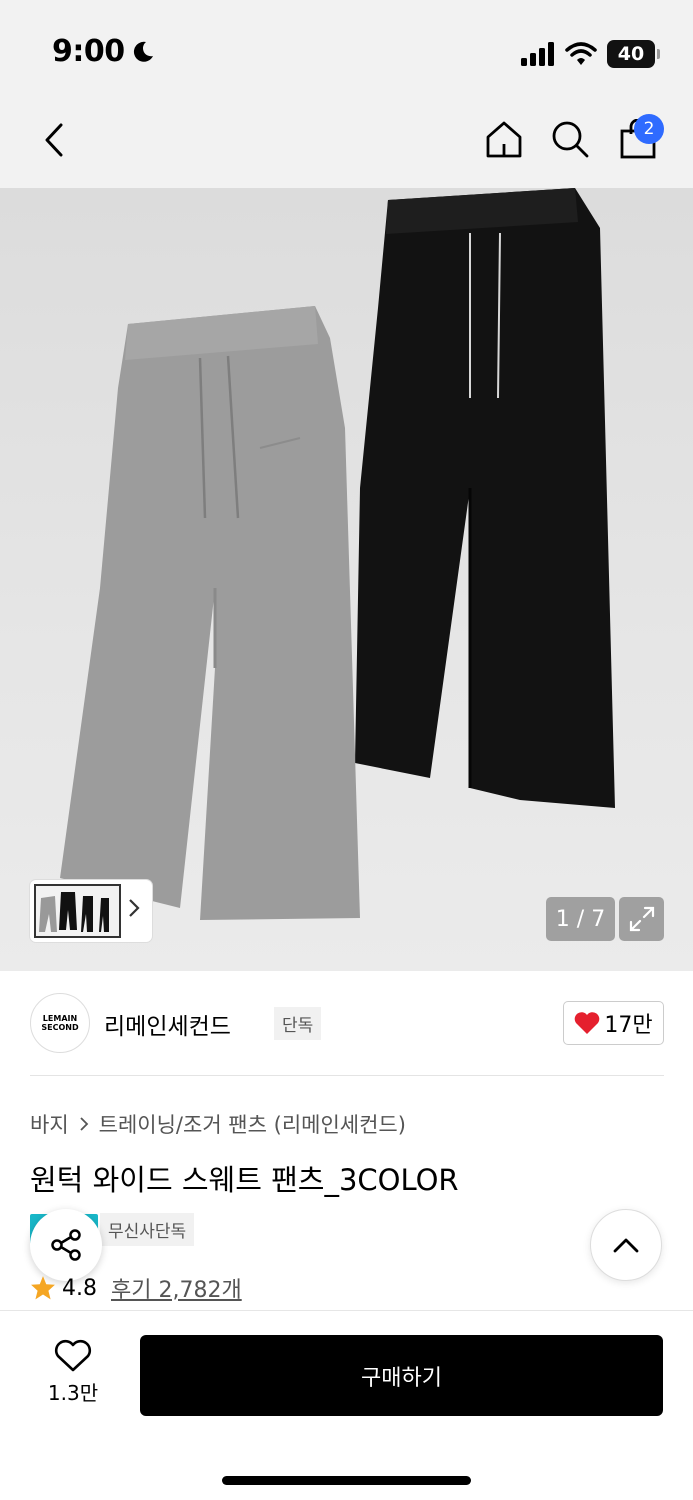 The height and width of the screenshot is (1500, 693). Describe the element at coordinates (49, 1124) in the screenshot. I see `breadcrumb-category: 바지` at that location.